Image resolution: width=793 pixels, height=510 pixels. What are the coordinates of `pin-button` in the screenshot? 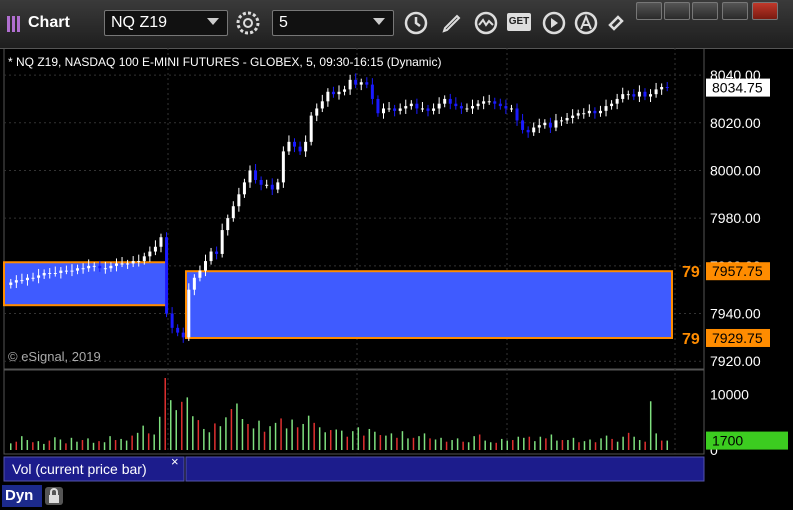 It's located at (649, 11).